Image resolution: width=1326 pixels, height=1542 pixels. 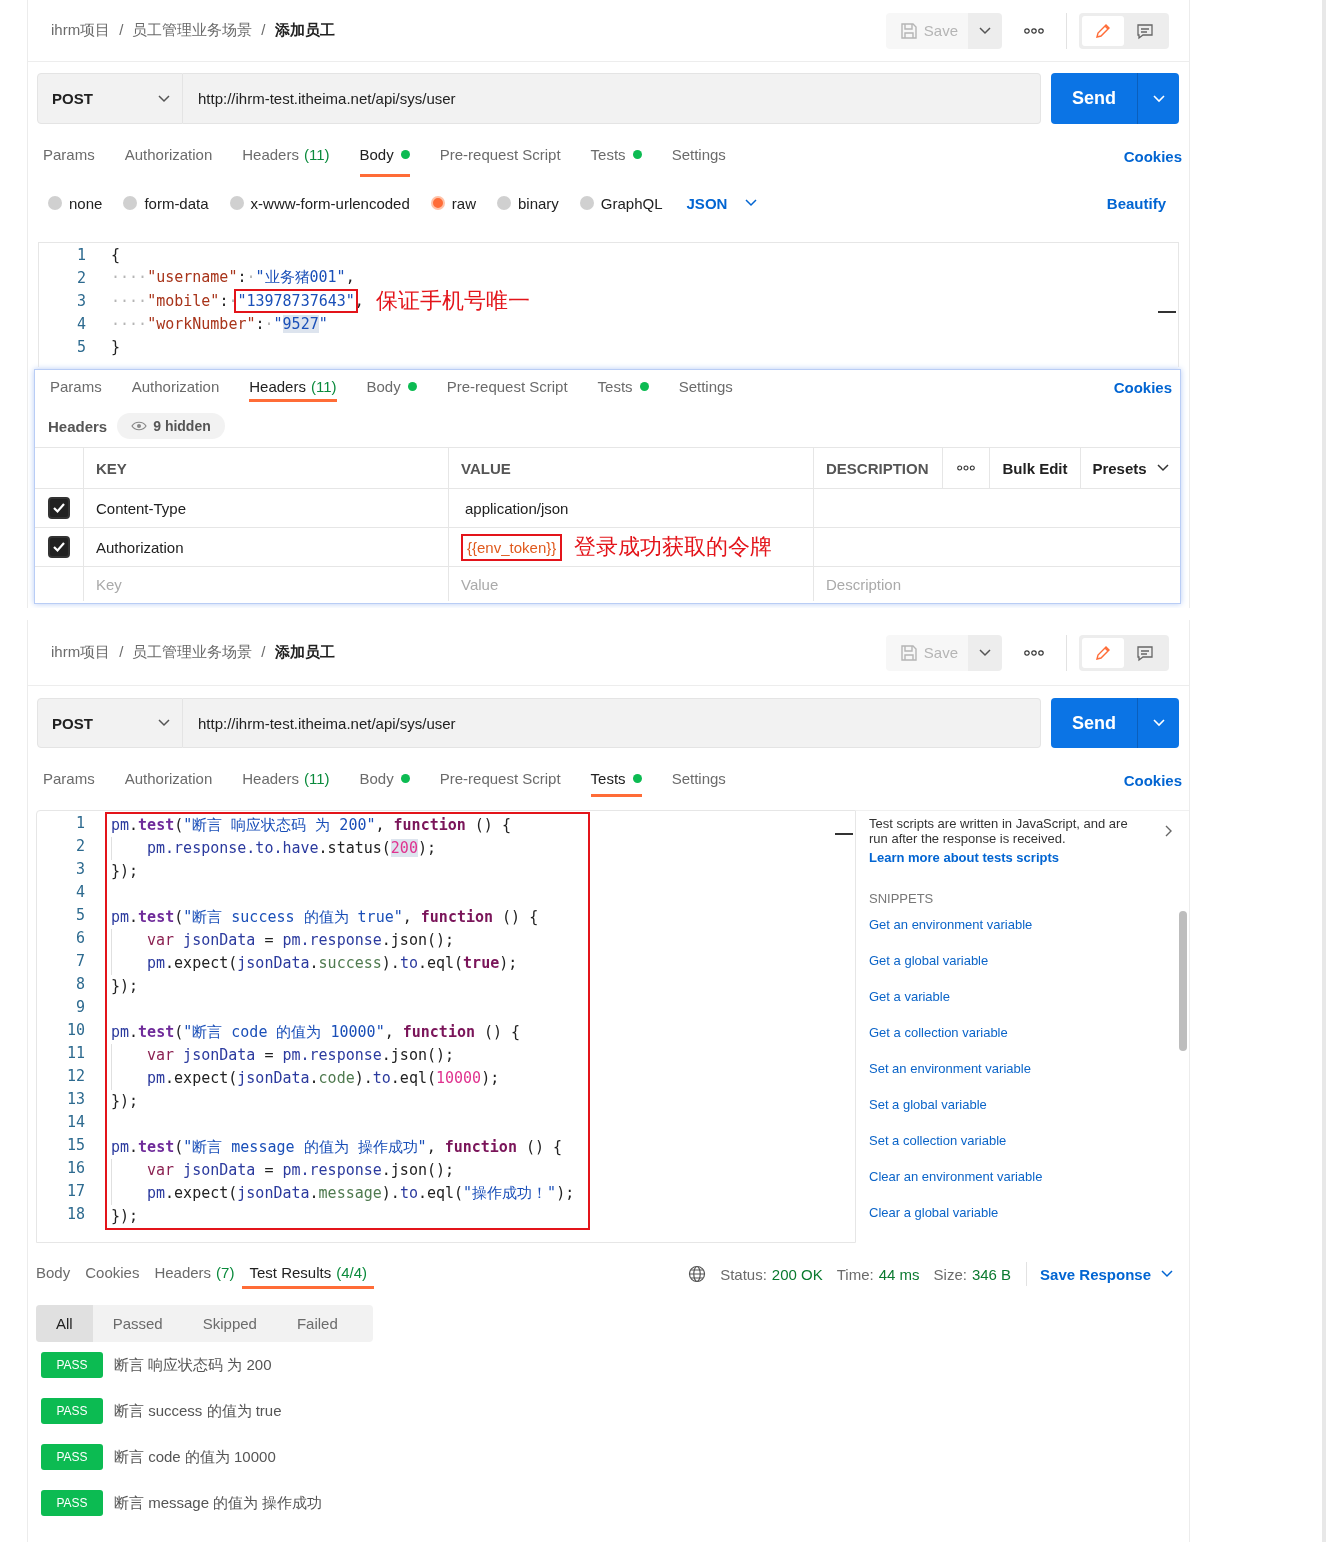 I want to click on line-number: 4, so click(x=79, y=892).